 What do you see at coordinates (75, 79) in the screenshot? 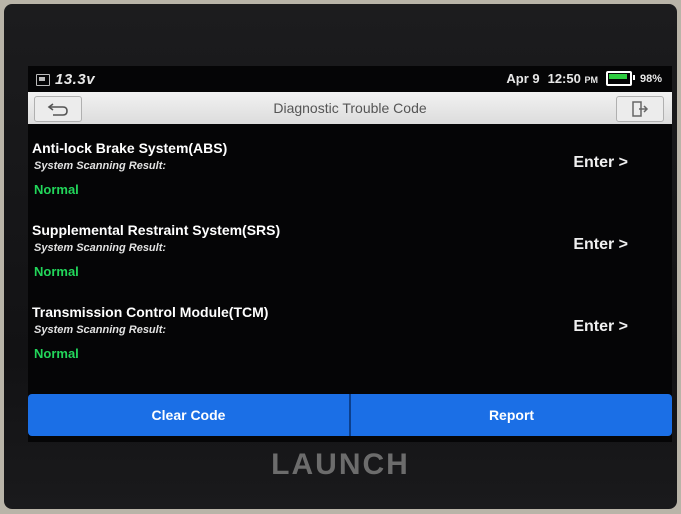
I see `voltage-readout: 13.3v` at bounding box center [75, 79].